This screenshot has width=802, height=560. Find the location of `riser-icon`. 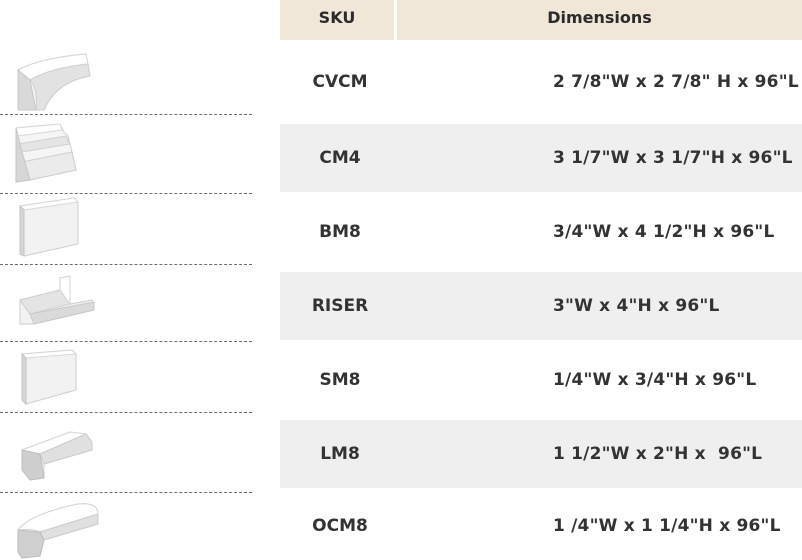

riser-icon is located at coordinates (57, 300).